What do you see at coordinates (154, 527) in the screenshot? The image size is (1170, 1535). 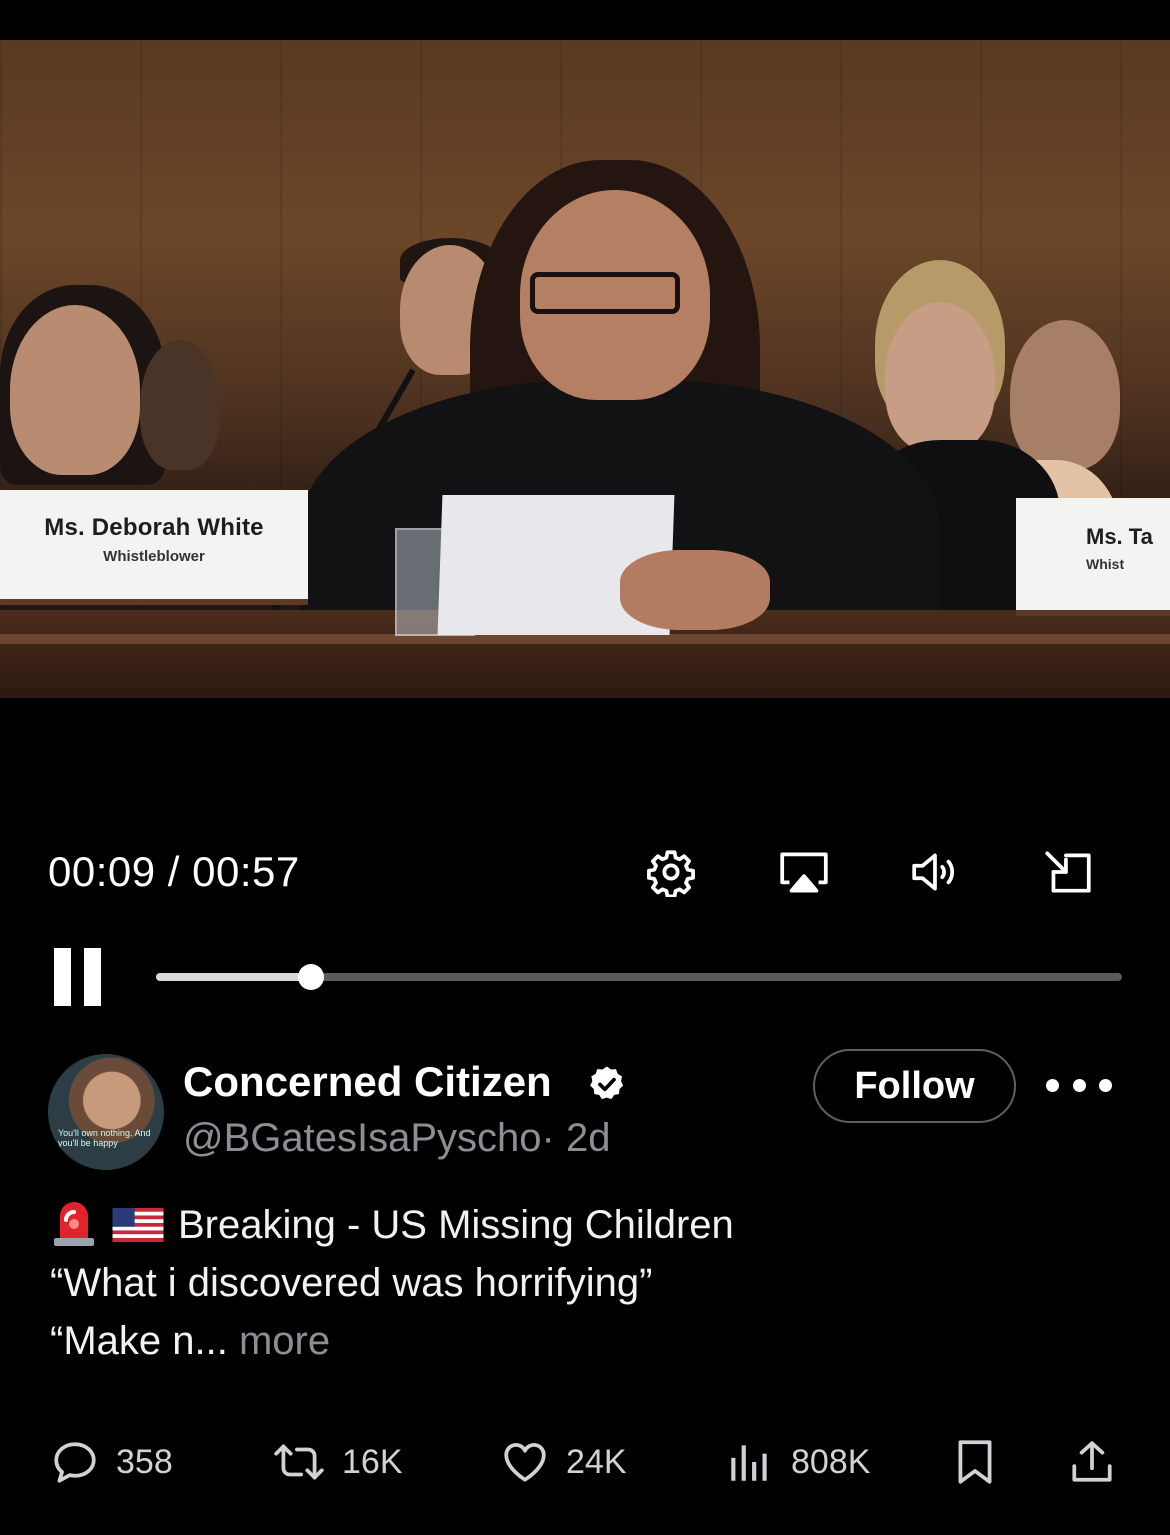 I see `nameplate-left-name: Ms. Deborah White` at bounding box center [154, 527].